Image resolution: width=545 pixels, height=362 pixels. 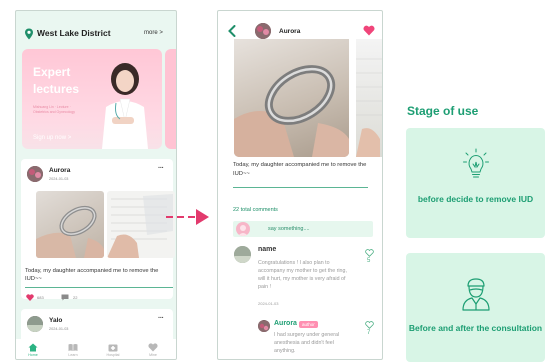 I want to click on home-icon, so click(x=33, y=347).